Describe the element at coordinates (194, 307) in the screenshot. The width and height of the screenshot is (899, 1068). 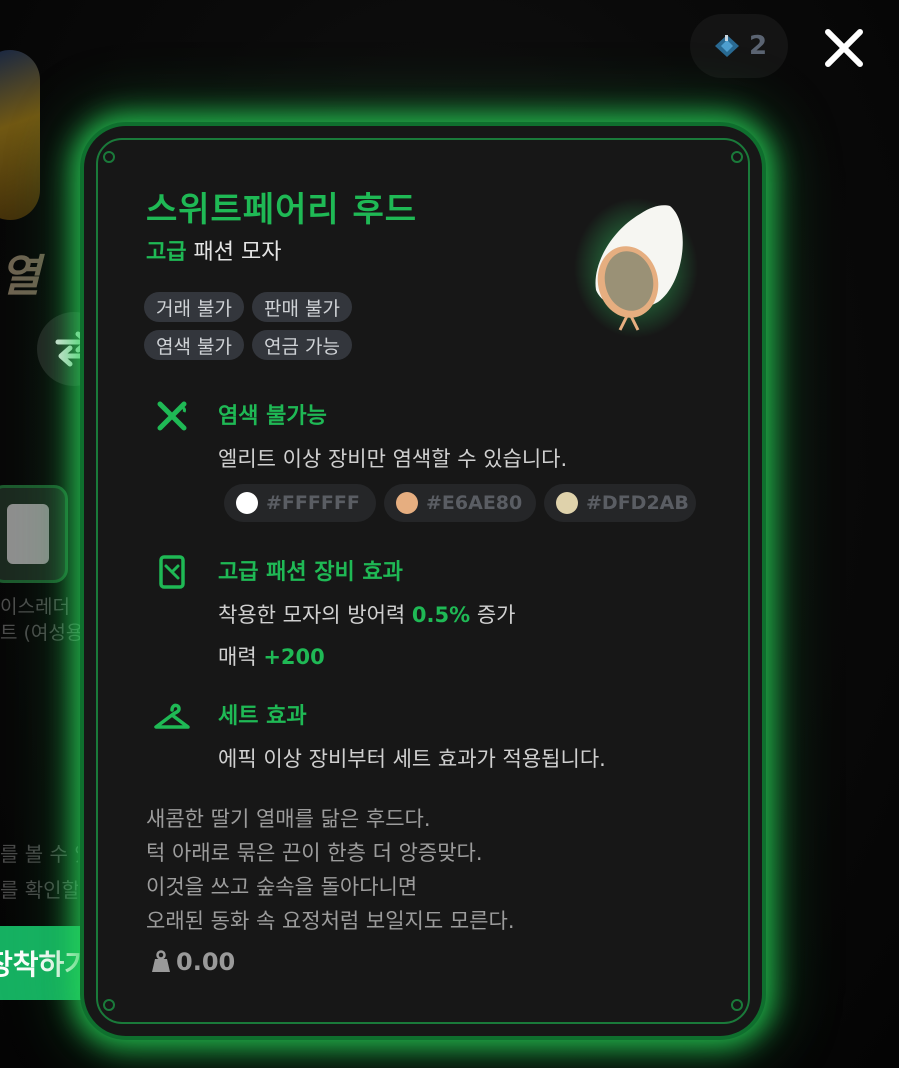
I see `tag-no-trade: 거래 불가` at that location.